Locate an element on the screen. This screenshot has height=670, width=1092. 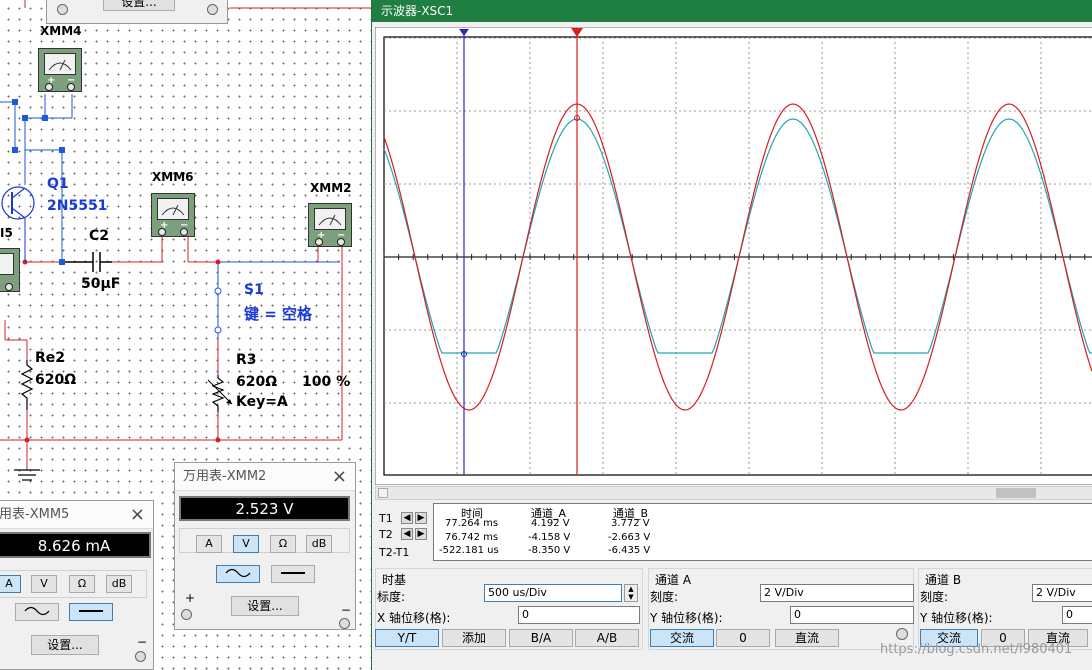
multimeter-xmm5-dialog: 用表-XMM5 × 8.626 mA A V Ω dB 设置... − is located at coordinates (77, 585).